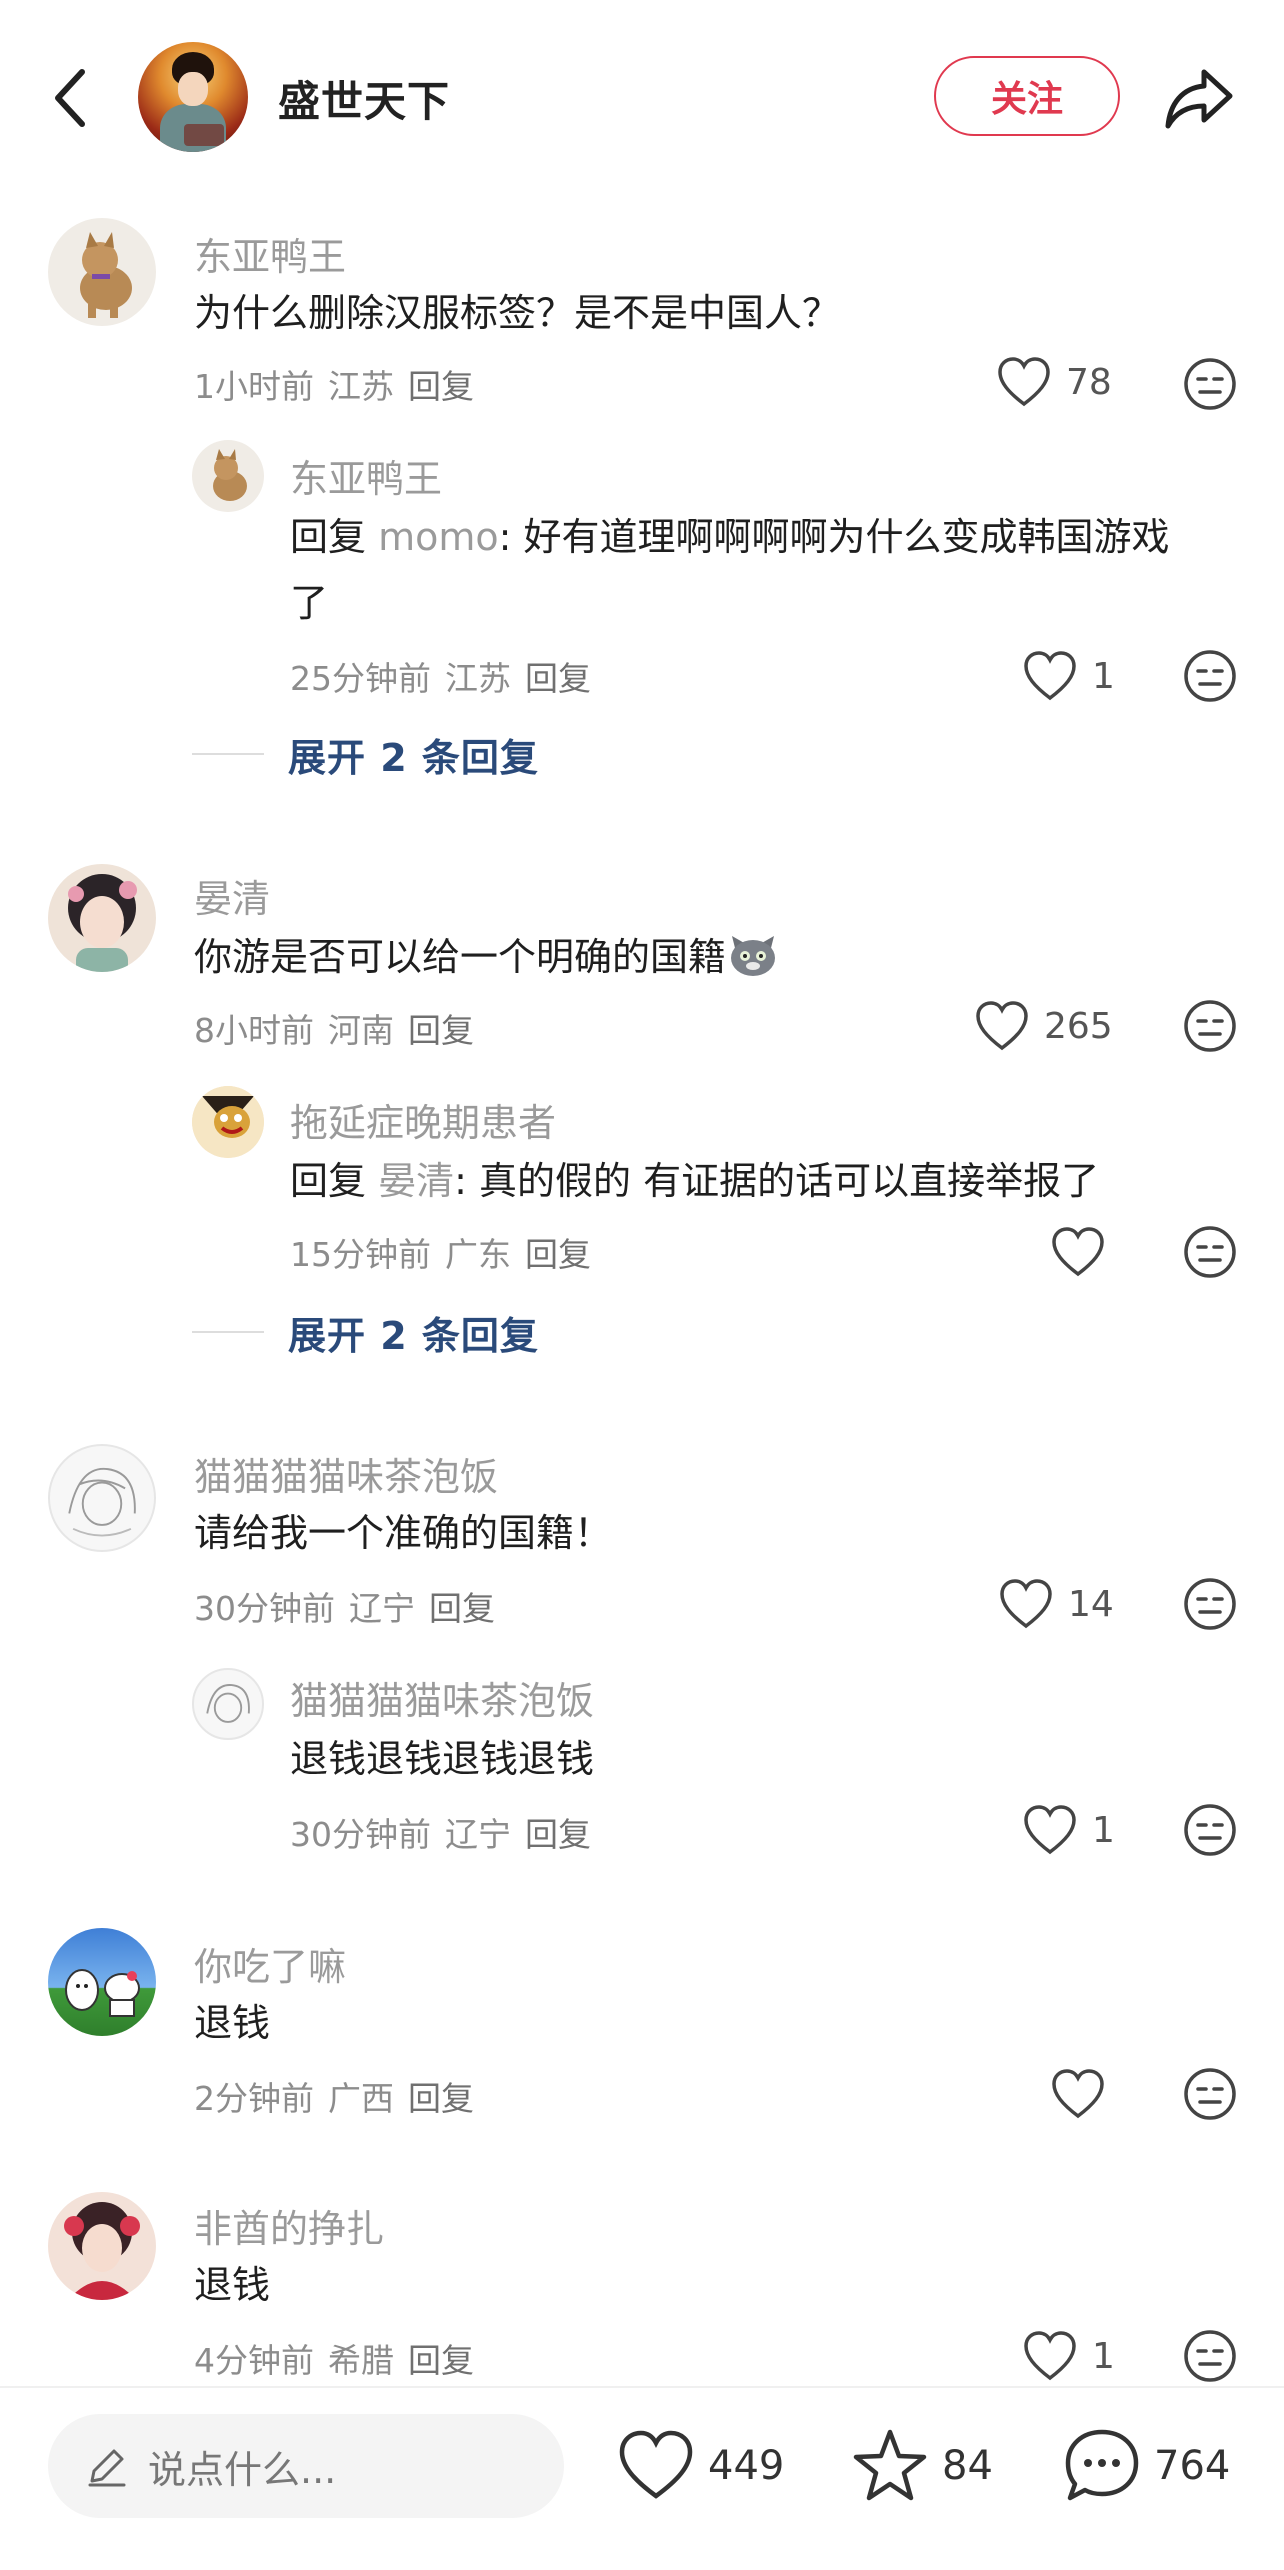  What do you see at coordinates (438, 537) in the screenshot?
I see `mention: momo` at bounding box center [438, 537].